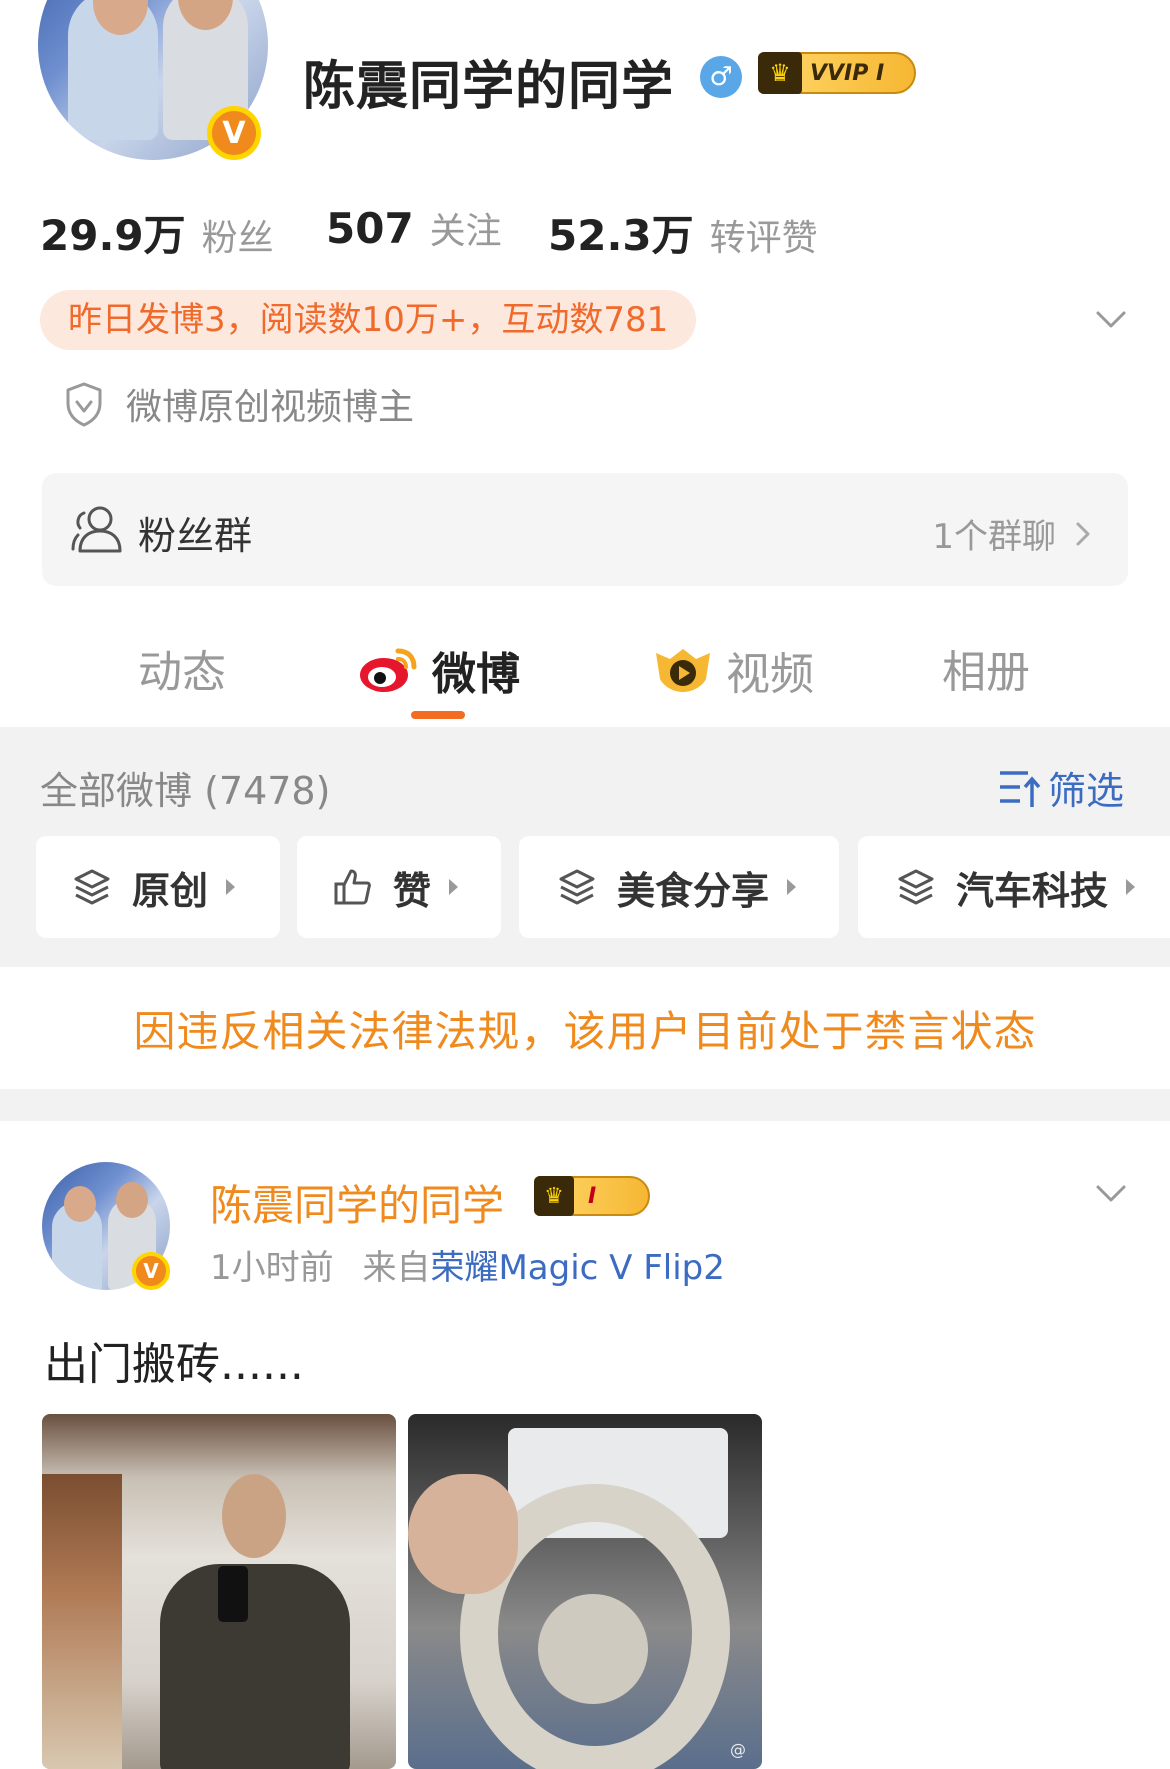  I want to click on shield-check-icon, so click(84, 404).